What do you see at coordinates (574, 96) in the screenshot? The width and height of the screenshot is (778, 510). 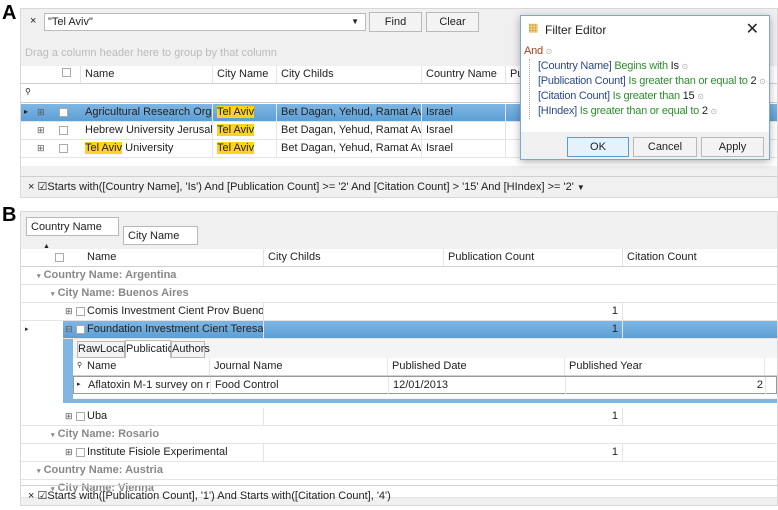 I see `condition-field: [Citation Count]` at bounding box center [574, 96].